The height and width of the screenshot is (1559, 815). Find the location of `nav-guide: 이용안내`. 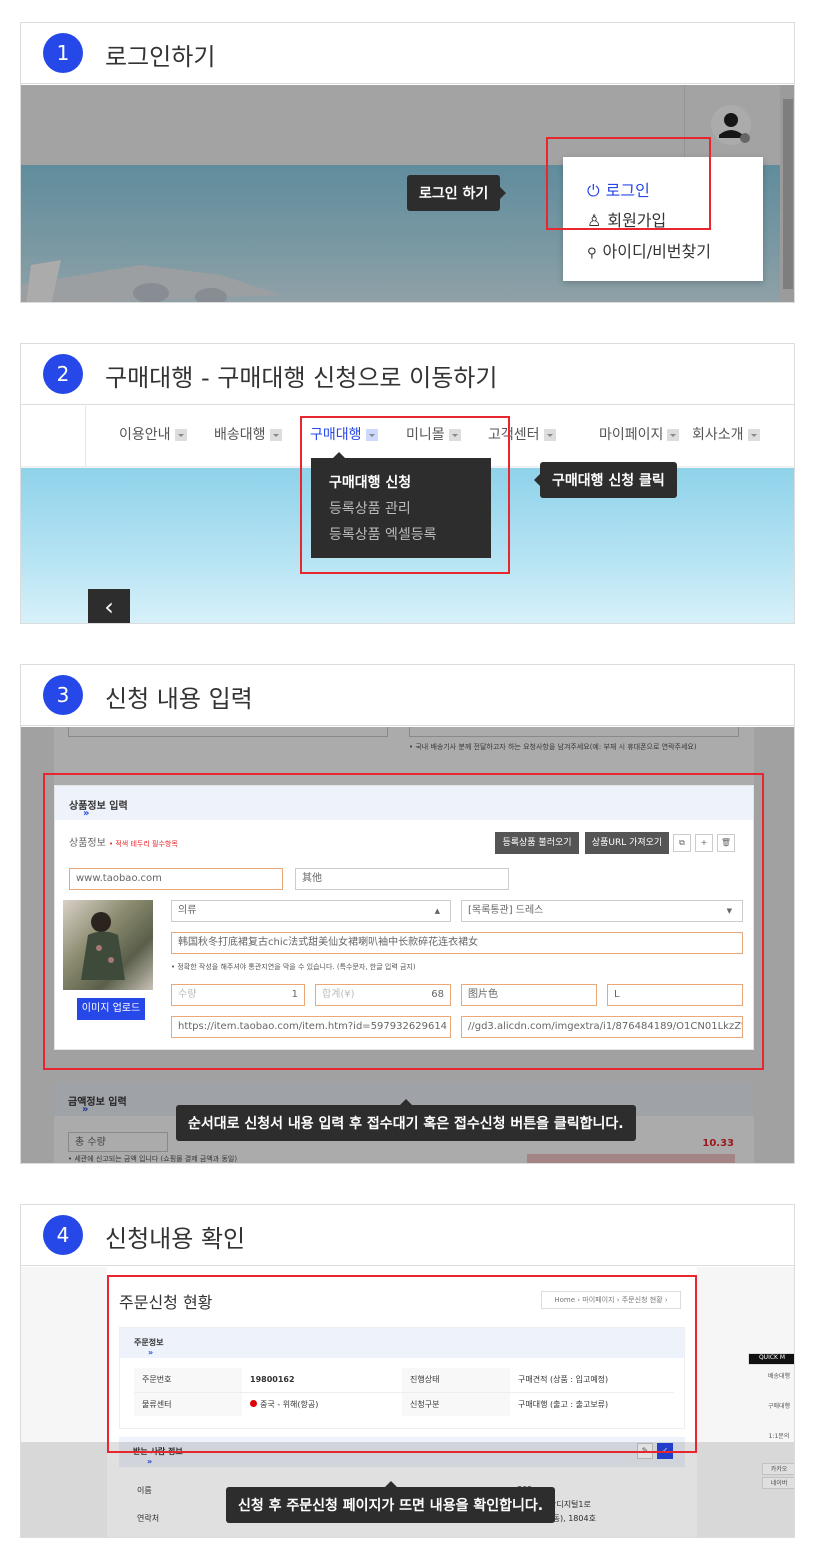

nav-guide: 이용안내 is located at coordinates (153, 434).